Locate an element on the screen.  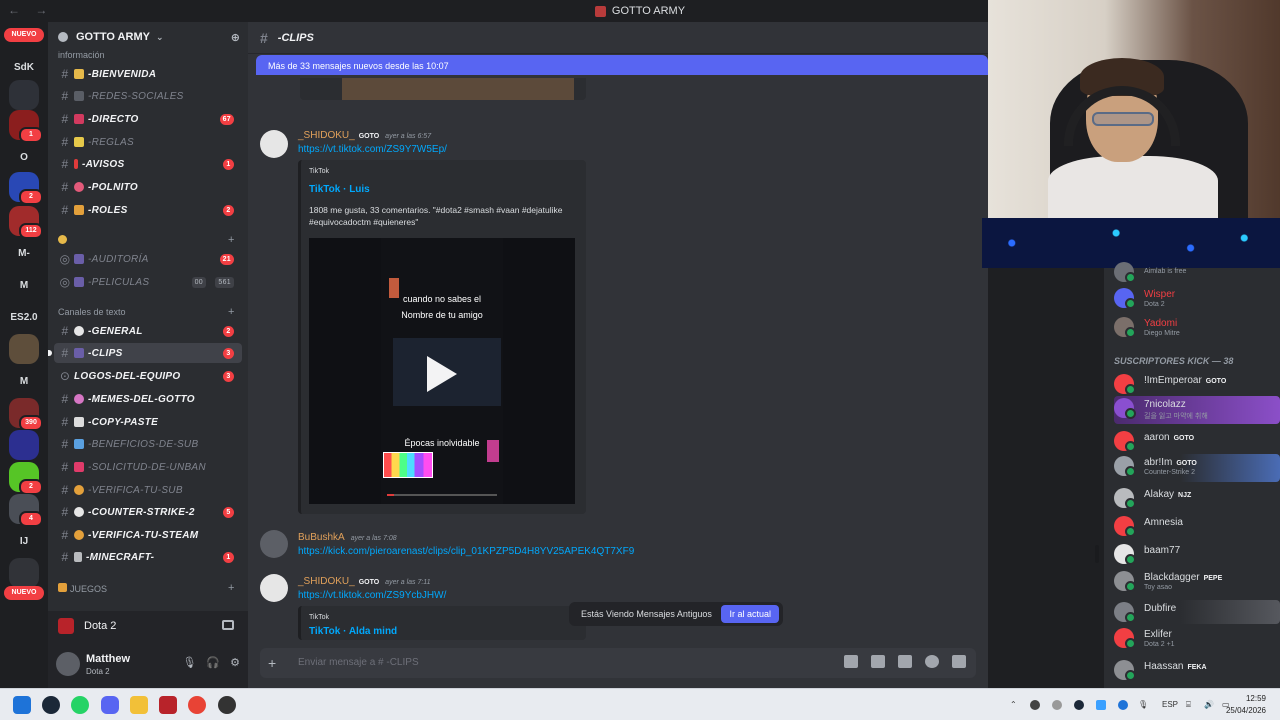
steam-icon is located at coordinates (51, 705).